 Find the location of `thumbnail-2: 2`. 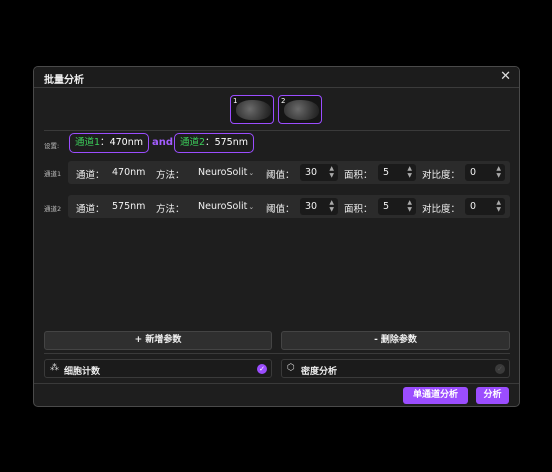

thumbnail-2: 2 is located at coordinates (300, 109).